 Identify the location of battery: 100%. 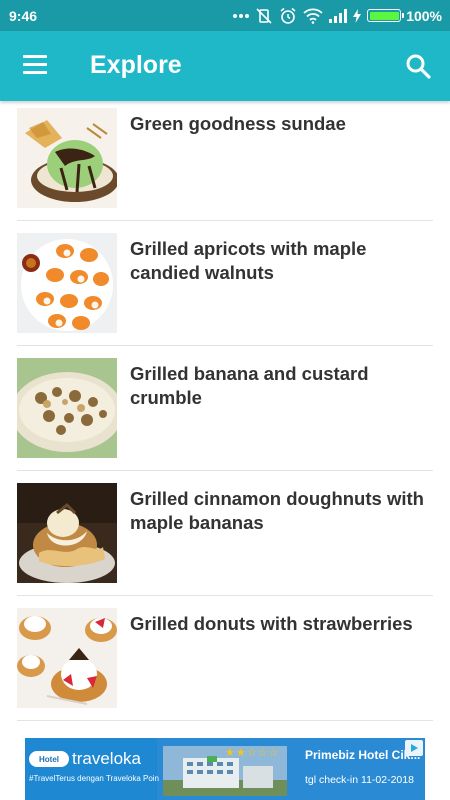
(404, 16).